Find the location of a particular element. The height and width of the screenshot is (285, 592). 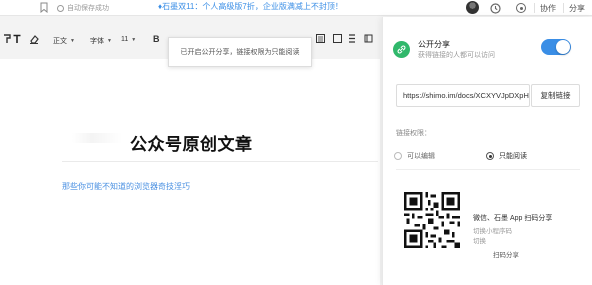

switch-link: 切换 is located at coordinates (479, 240).